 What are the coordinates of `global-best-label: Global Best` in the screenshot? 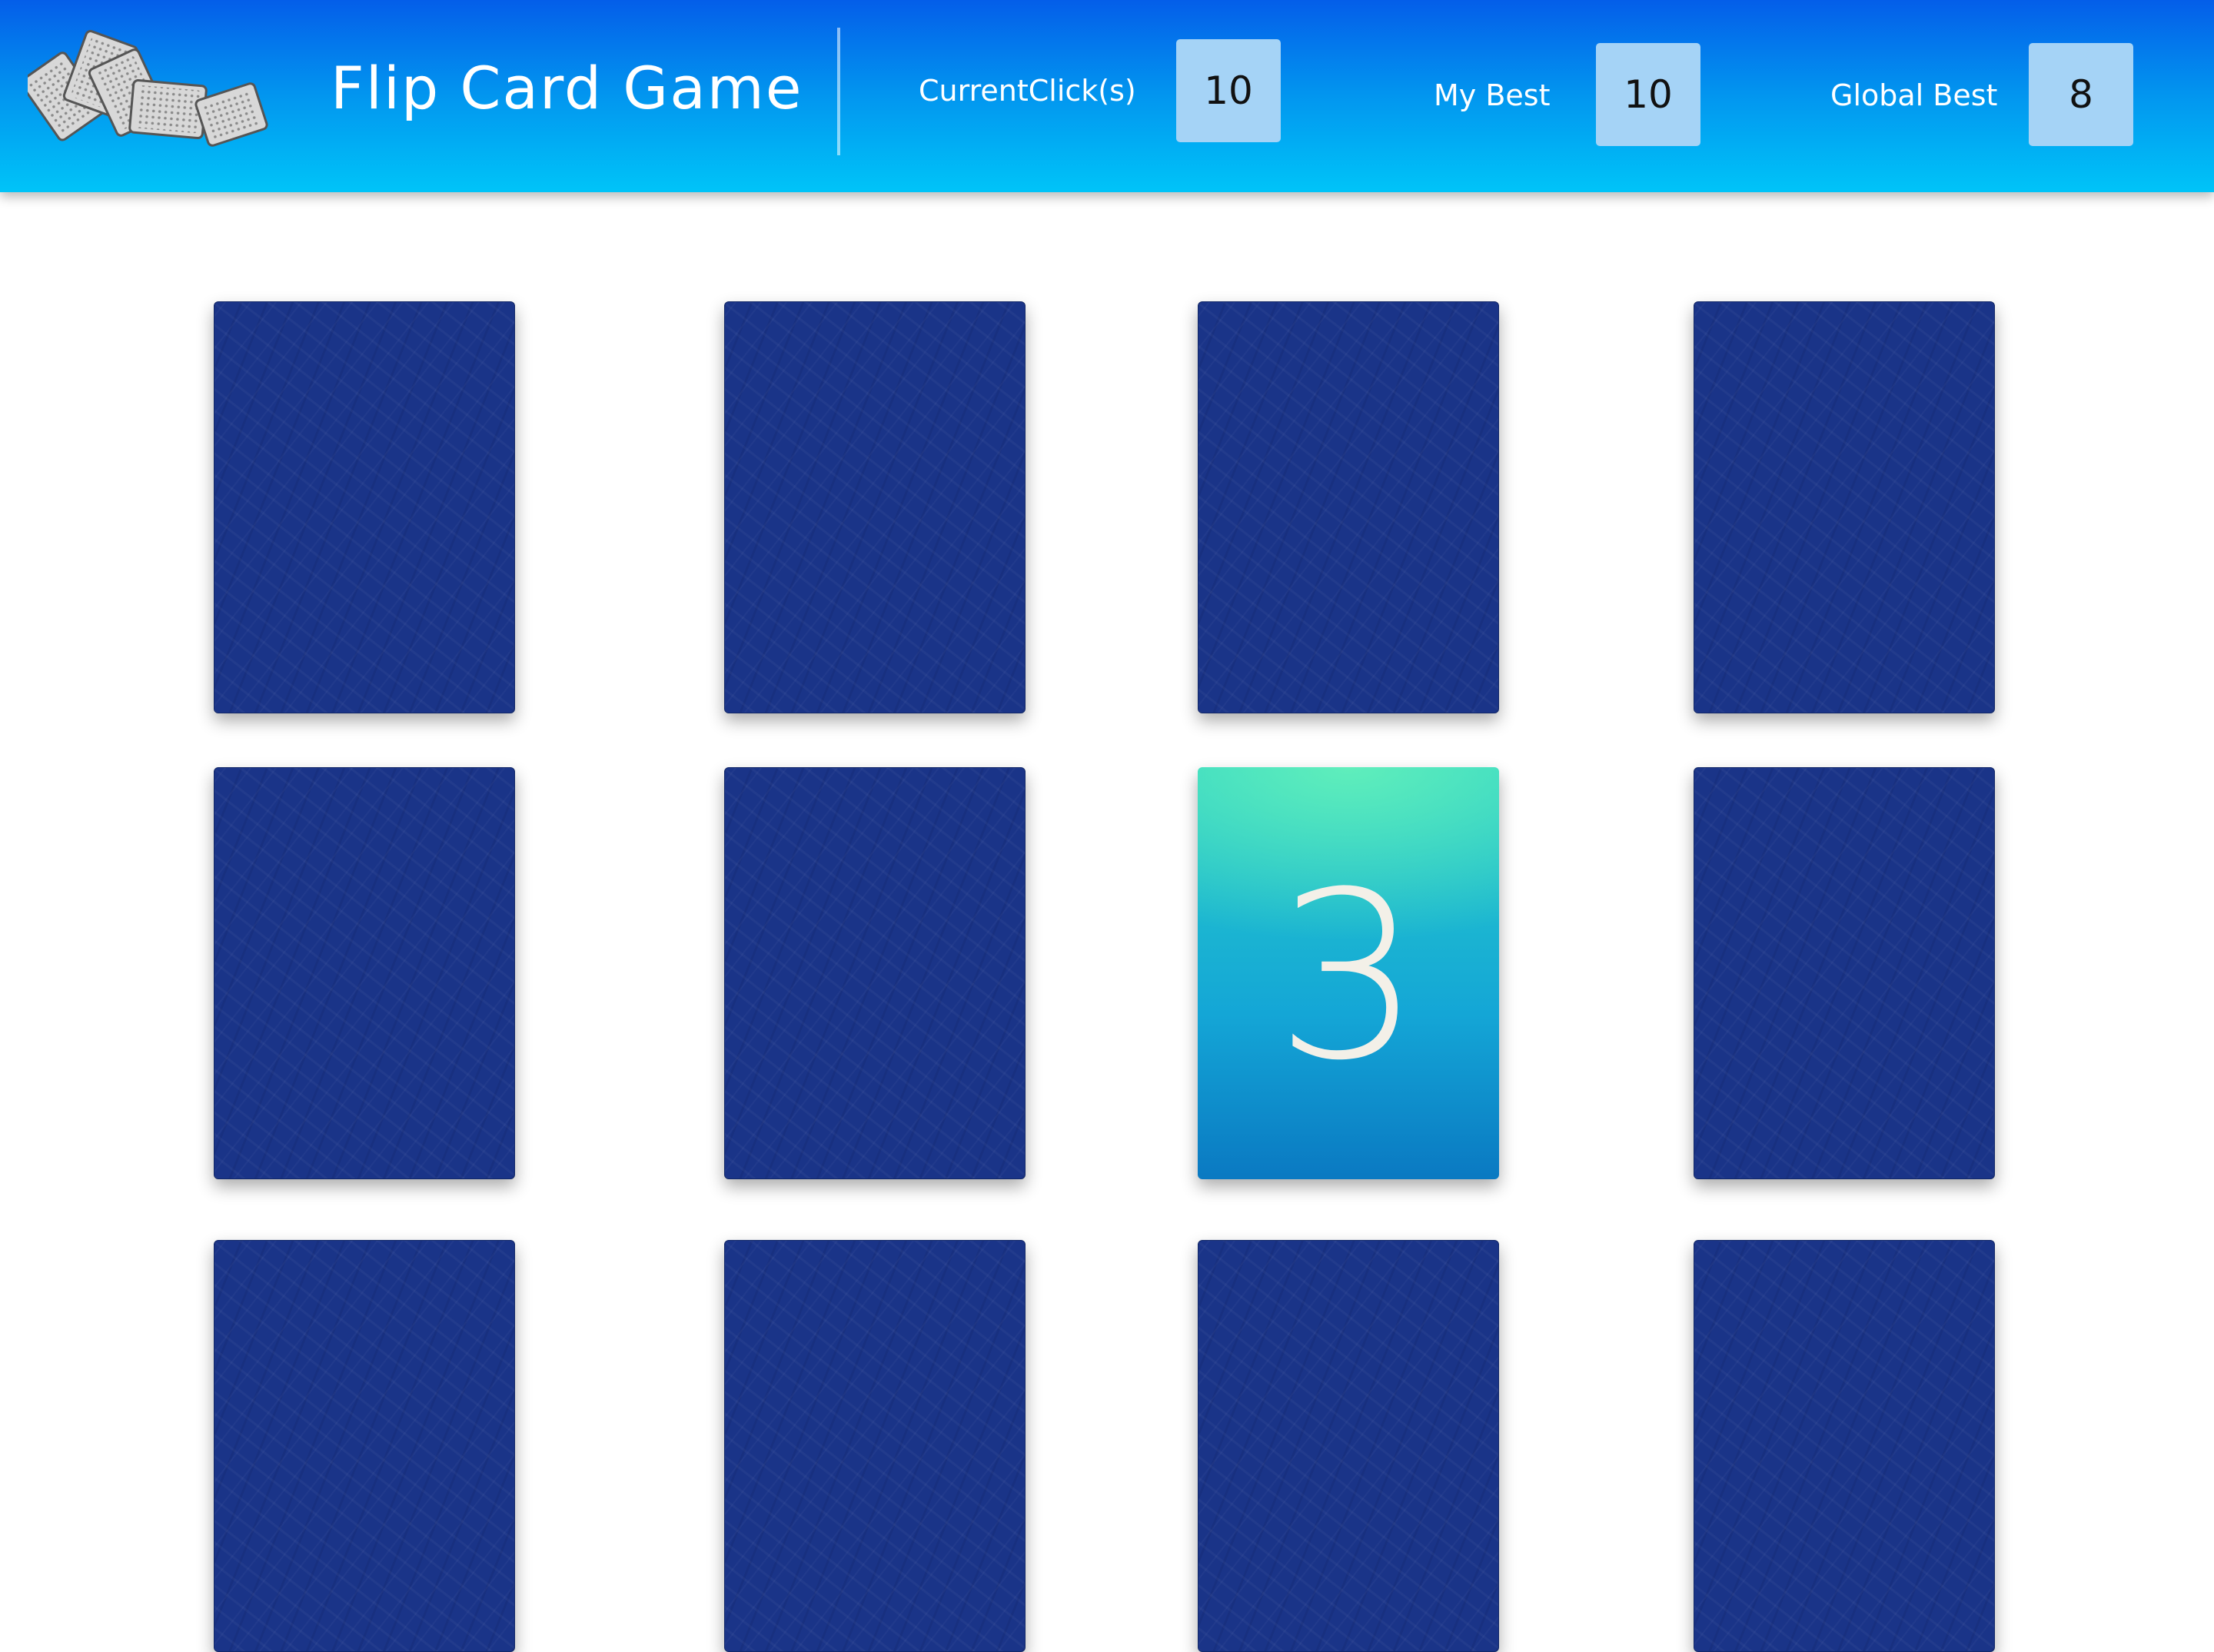 It's located at (1914, 95).